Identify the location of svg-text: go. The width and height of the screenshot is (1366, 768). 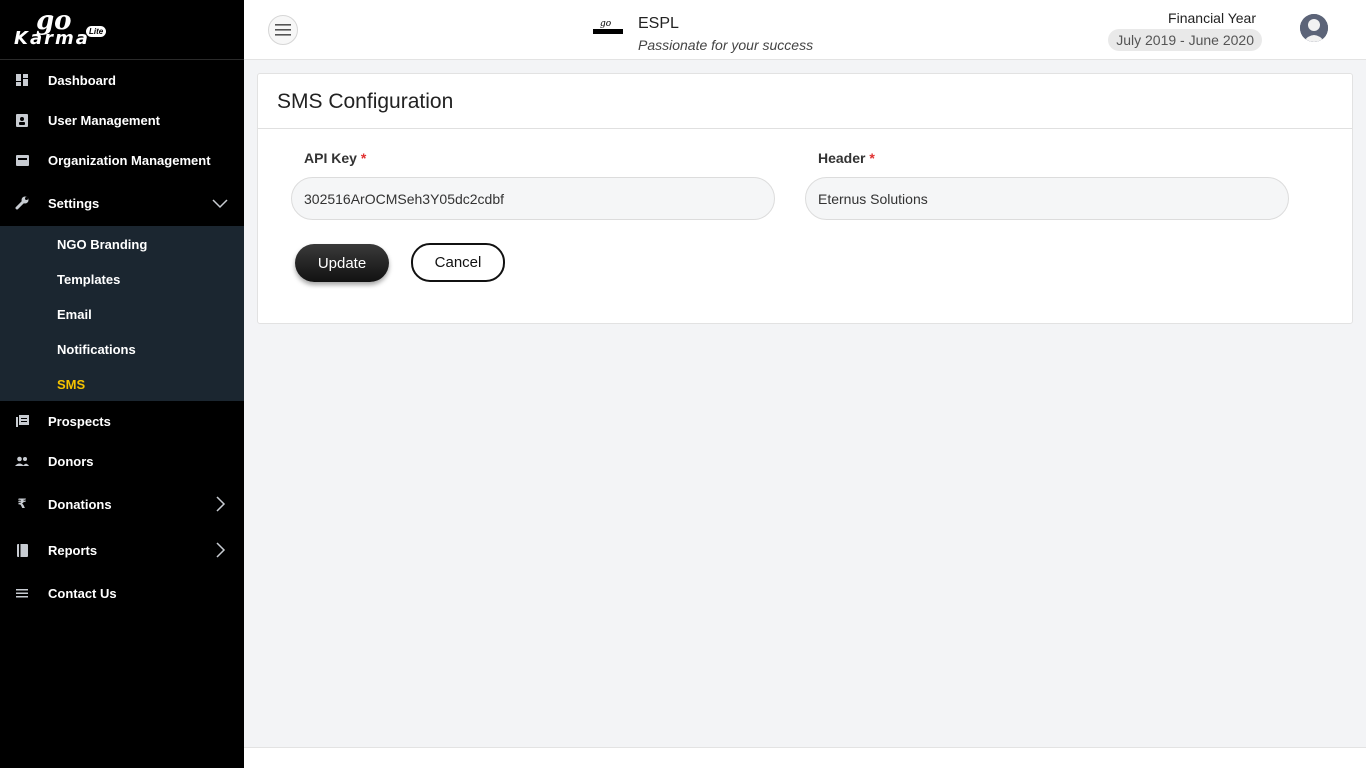
(606, 24).